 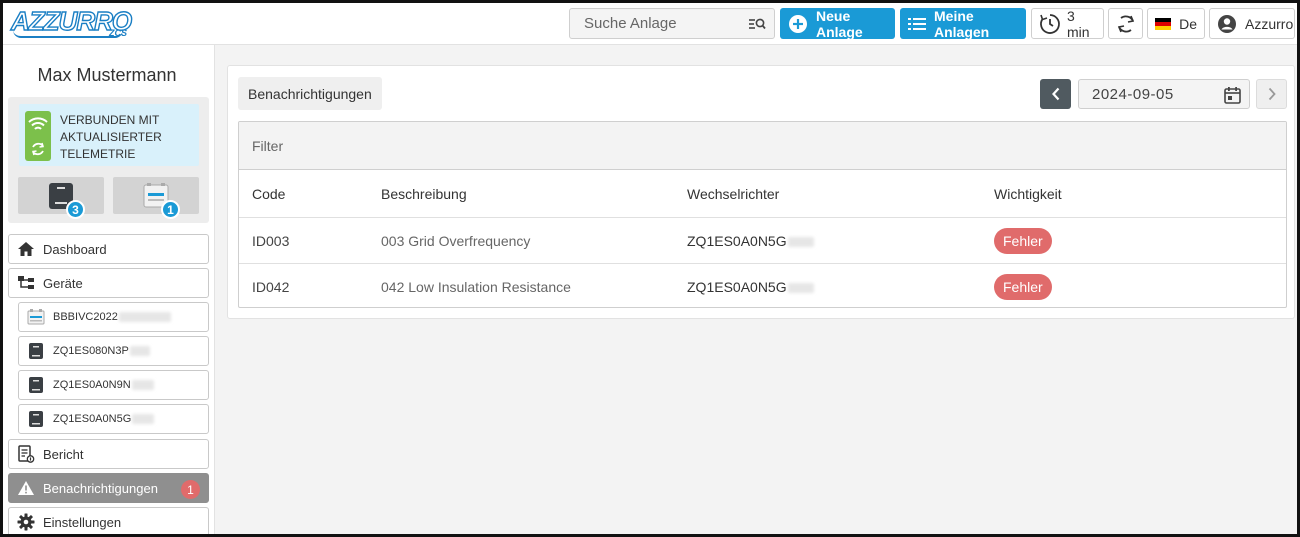 What do you see at coordinates (1188, 23) in the screenshot?
I see `language-label: De` at bounding box center [1188, 23].